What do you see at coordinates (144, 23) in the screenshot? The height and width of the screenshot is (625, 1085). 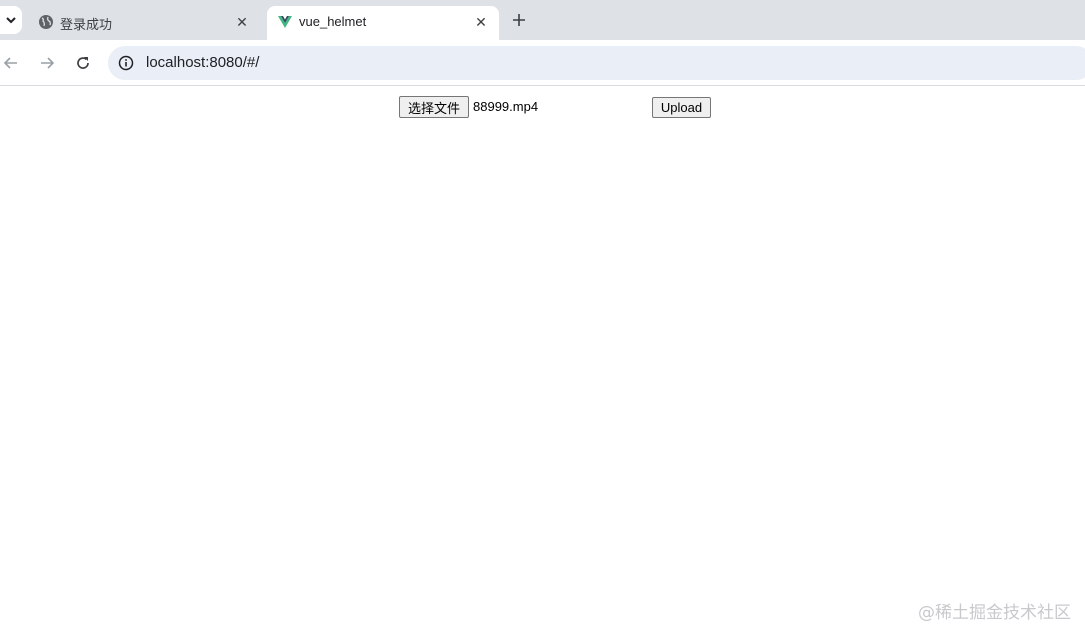 I see `tab-login-success: 登录成功 ✕` at bounding box center [144, 23].